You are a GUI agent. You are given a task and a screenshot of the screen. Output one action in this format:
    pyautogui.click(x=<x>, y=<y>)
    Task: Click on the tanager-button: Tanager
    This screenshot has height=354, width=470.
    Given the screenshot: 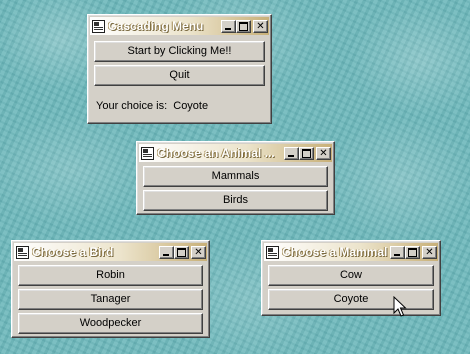 What is the action you would take?
    pyautogui.click(x=110, y=299)
    